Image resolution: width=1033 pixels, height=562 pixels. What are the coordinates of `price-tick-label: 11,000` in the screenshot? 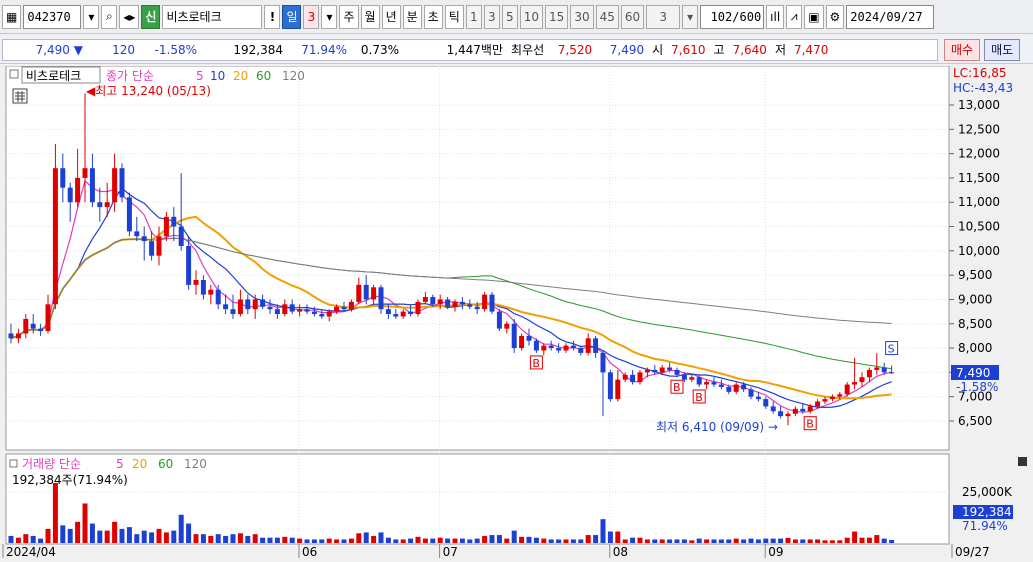 It's located at (979, 202).